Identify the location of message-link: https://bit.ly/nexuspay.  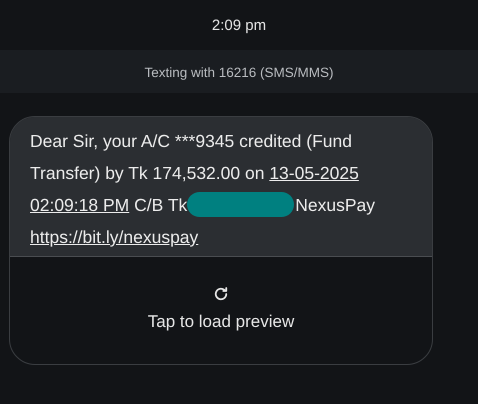
(114, 237).